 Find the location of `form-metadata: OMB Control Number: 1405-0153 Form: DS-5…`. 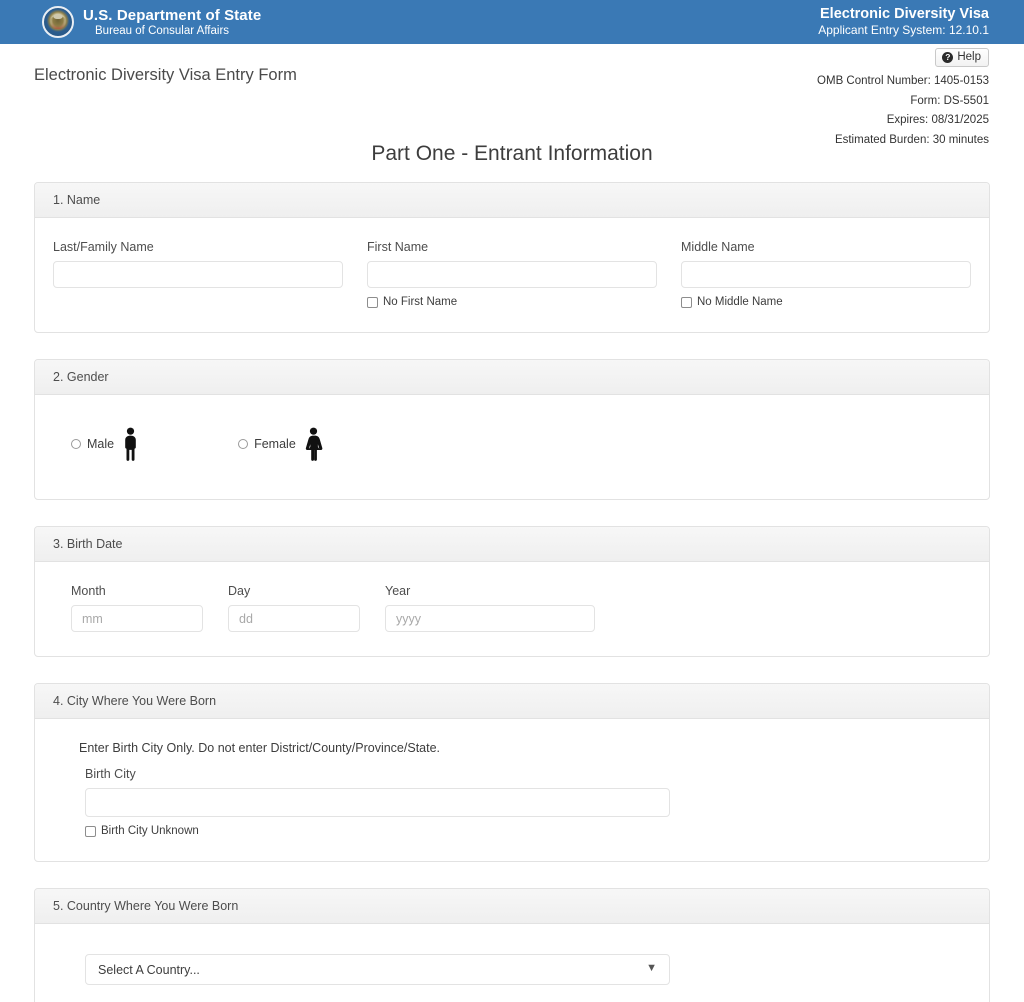

form-metadata: OMB Control Number: 1405-0153 Form: DS-5… is located at coordinates (903, 111).